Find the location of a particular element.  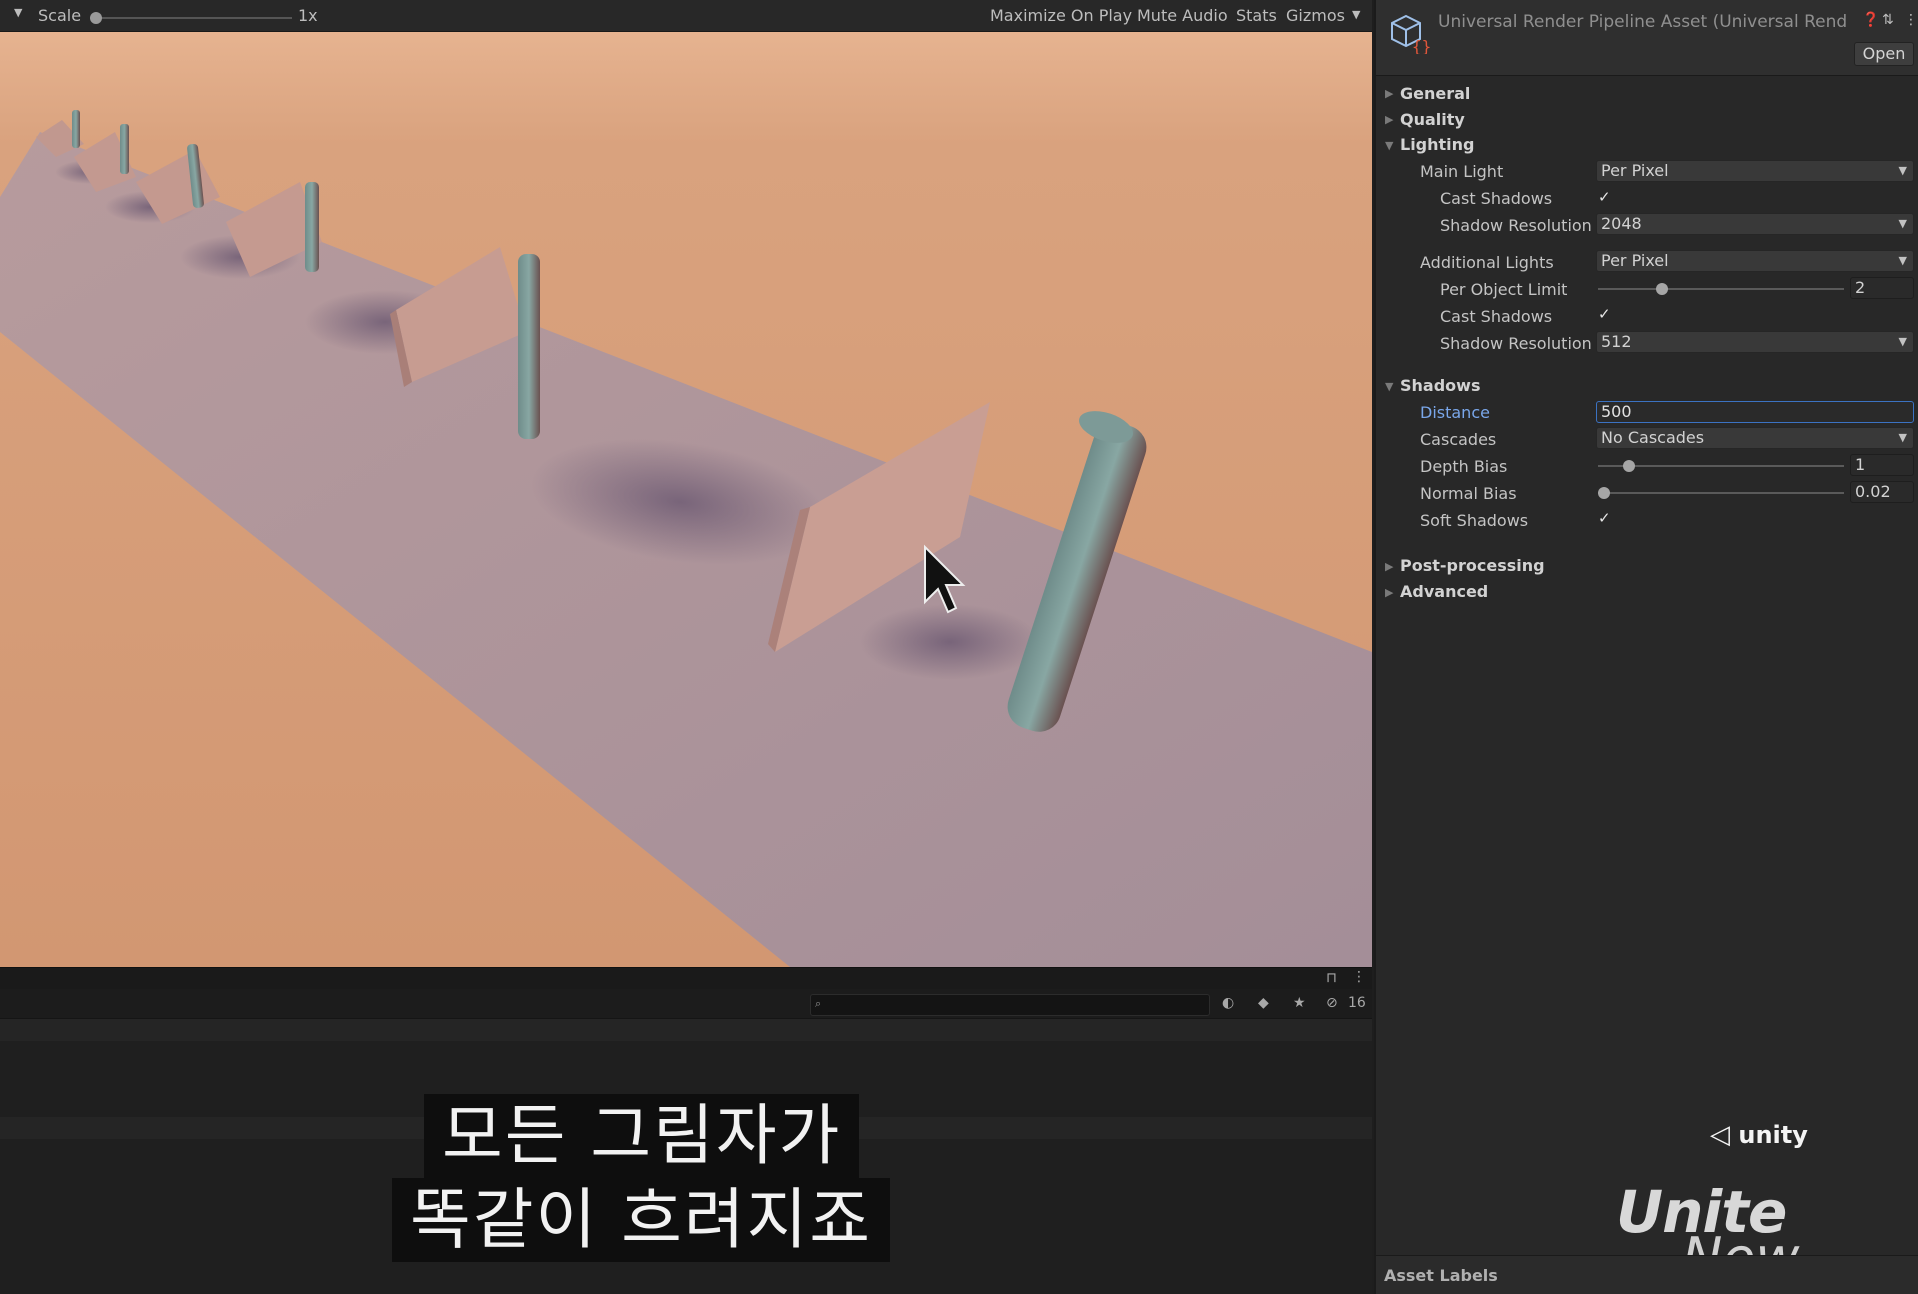

help-icon: ❓ is located at coordinates (1870, 20).